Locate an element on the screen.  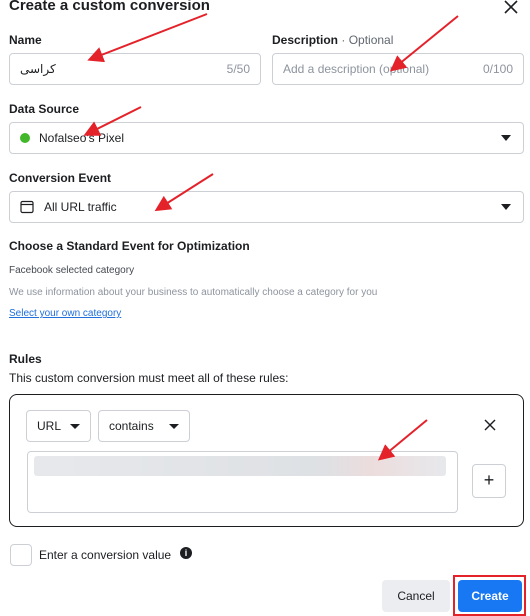
description-placeholder: Add a description (optional) is located at coordinates (356, 69).